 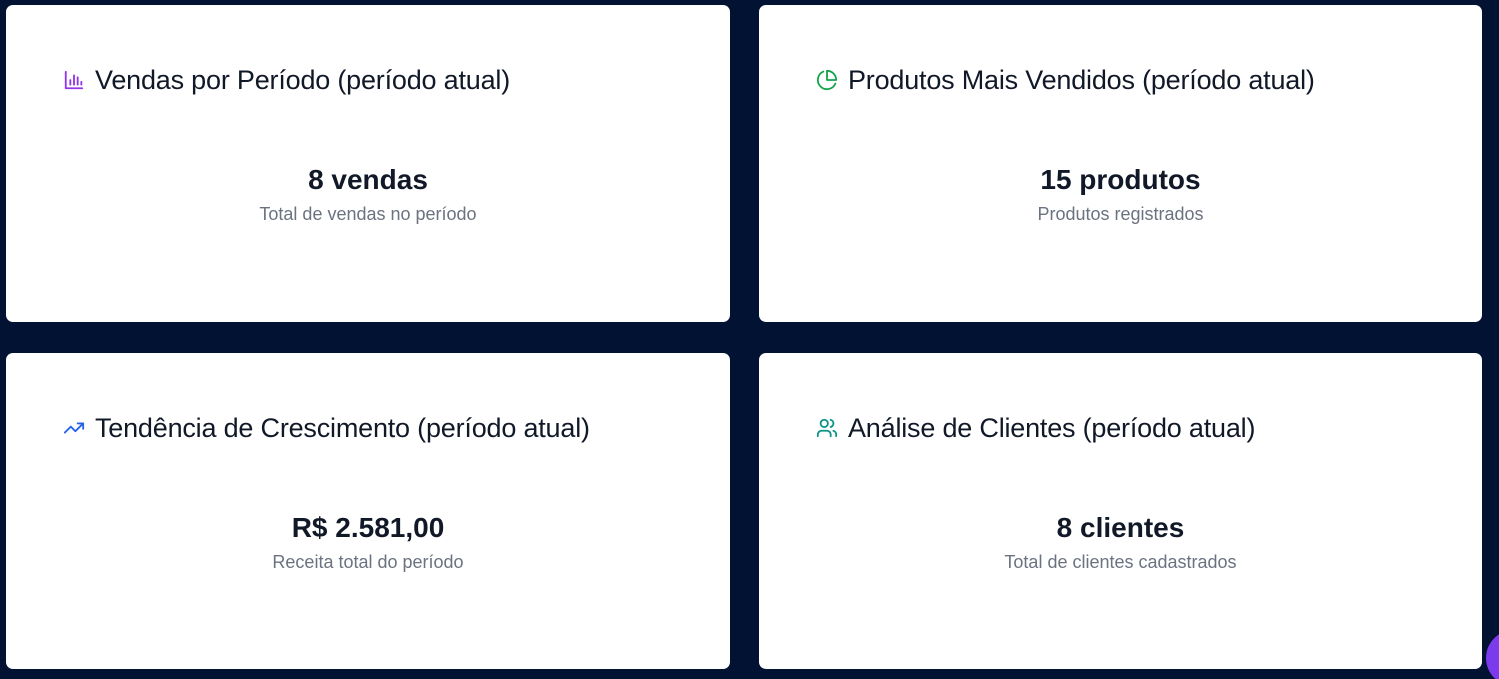 I want to click on bar-chart-icon, so click(x=74, y=80).